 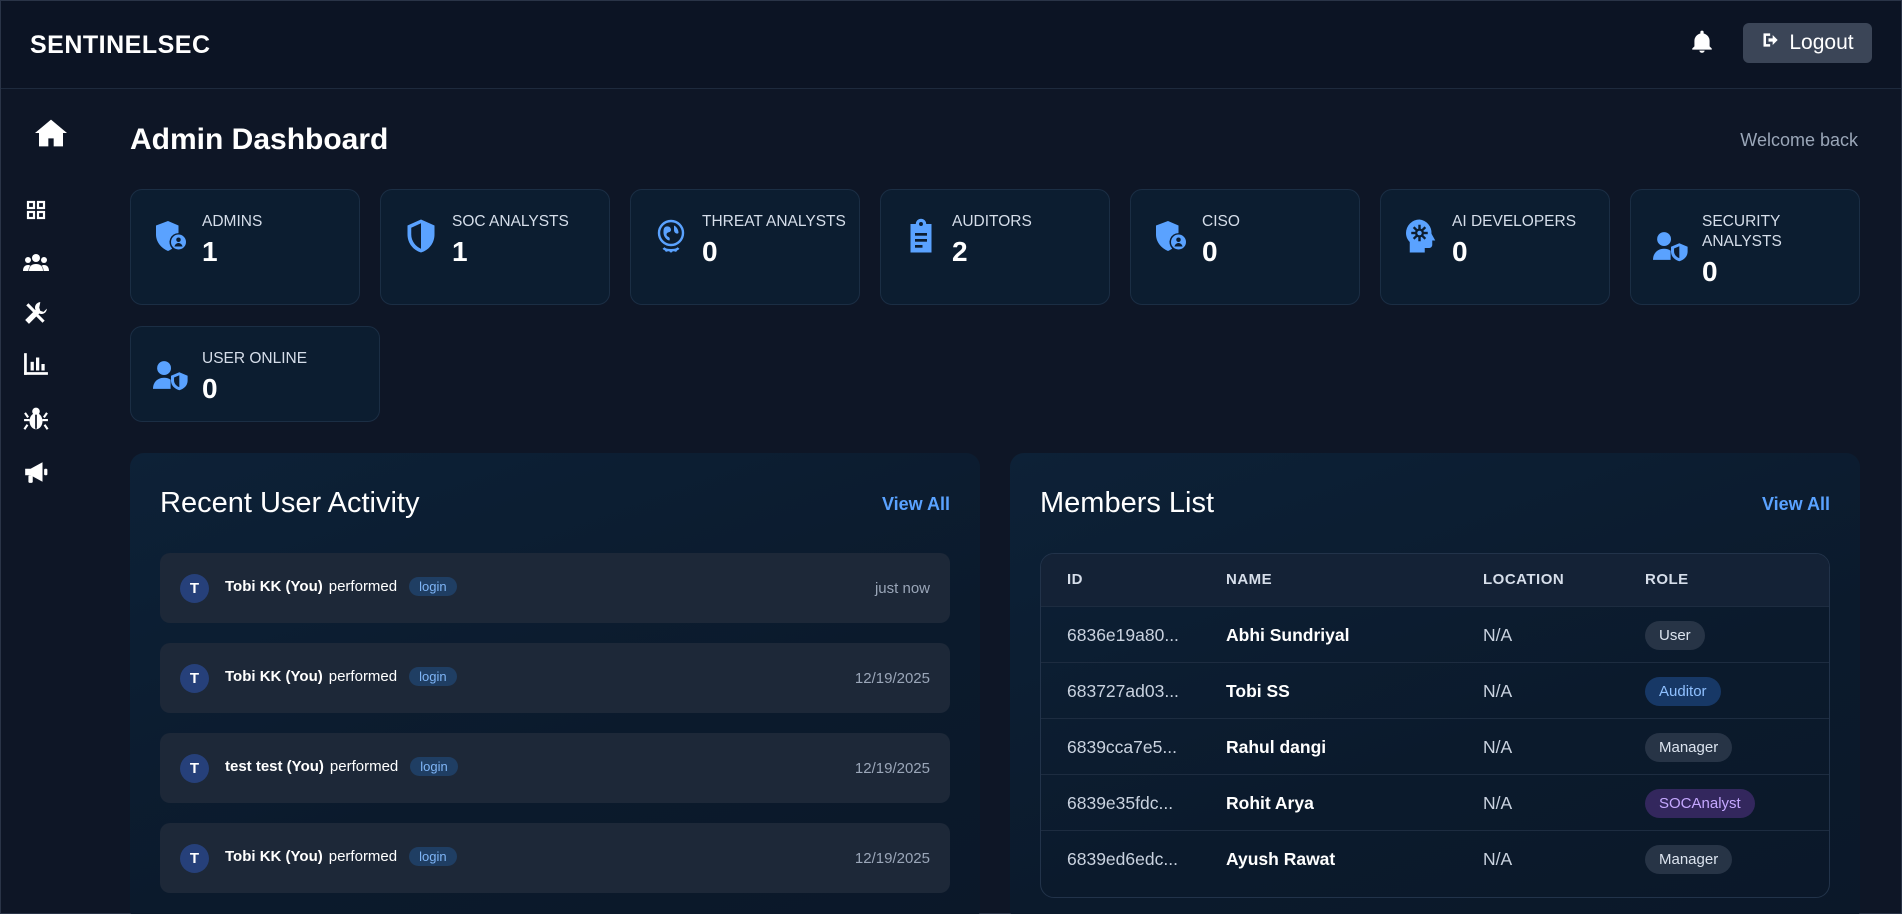 I want to click on stat-card-security-analysts: SECURITY ANALYSTS 0, so click(x=1745, y=247).